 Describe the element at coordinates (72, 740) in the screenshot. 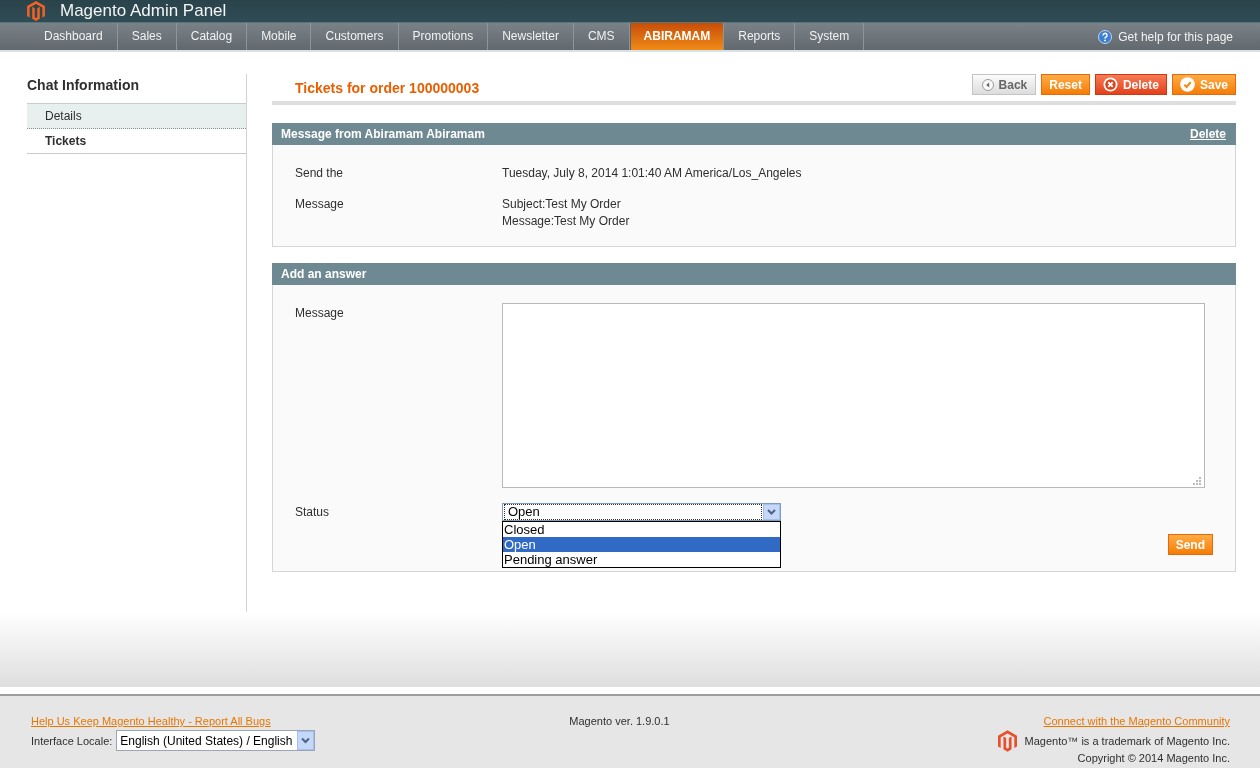

I see `locale-label: Interface Locale:` at that location.